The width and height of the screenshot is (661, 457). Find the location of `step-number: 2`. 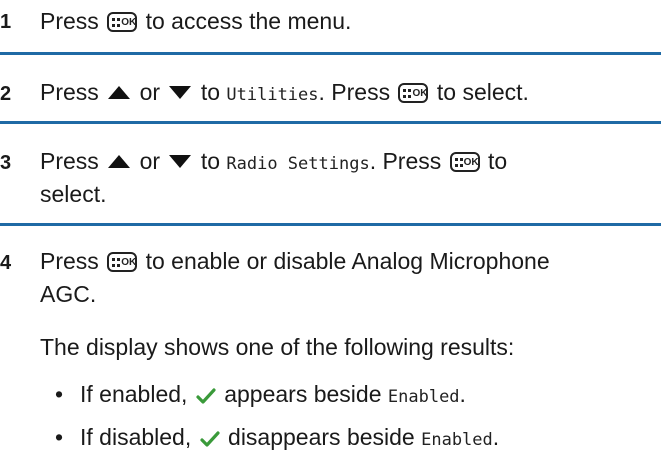

step-number: 2 is located at coordinates (6, 94).